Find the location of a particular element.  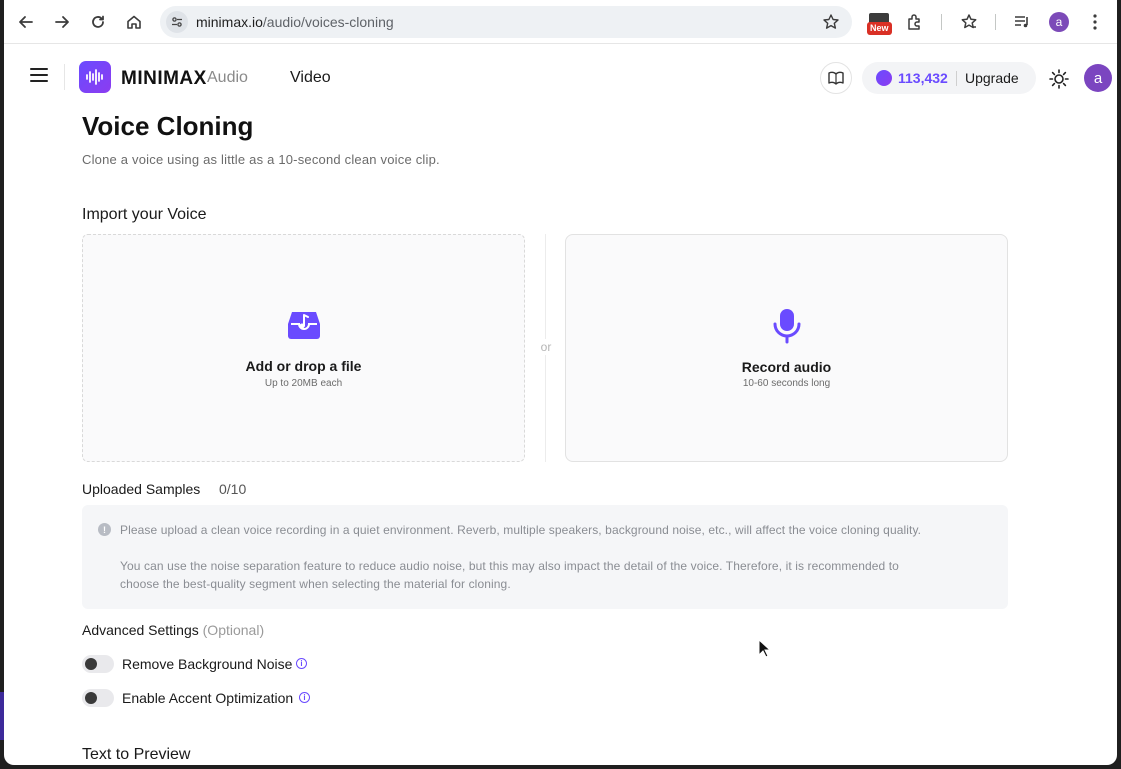

inbox-upload-icon is located at coordinates (303, 325).